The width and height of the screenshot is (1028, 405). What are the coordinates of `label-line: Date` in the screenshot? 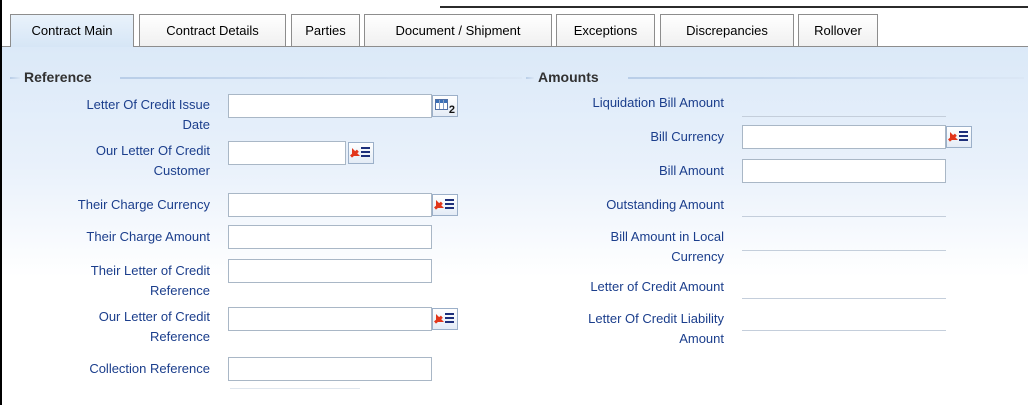 It's located at (196, 124).